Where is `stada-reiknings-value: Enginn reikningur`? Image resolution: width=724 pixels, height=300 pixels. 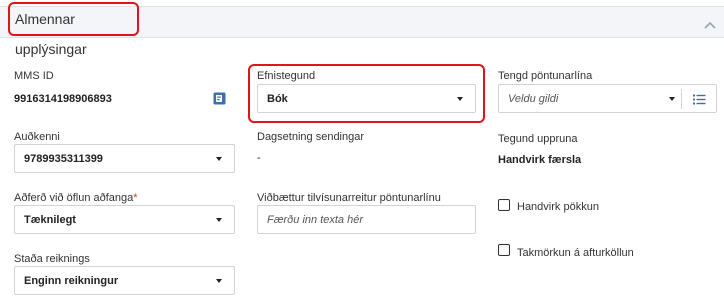
stada-reiknings-value: Enginn reikningur is located at coordinates (71, 281).